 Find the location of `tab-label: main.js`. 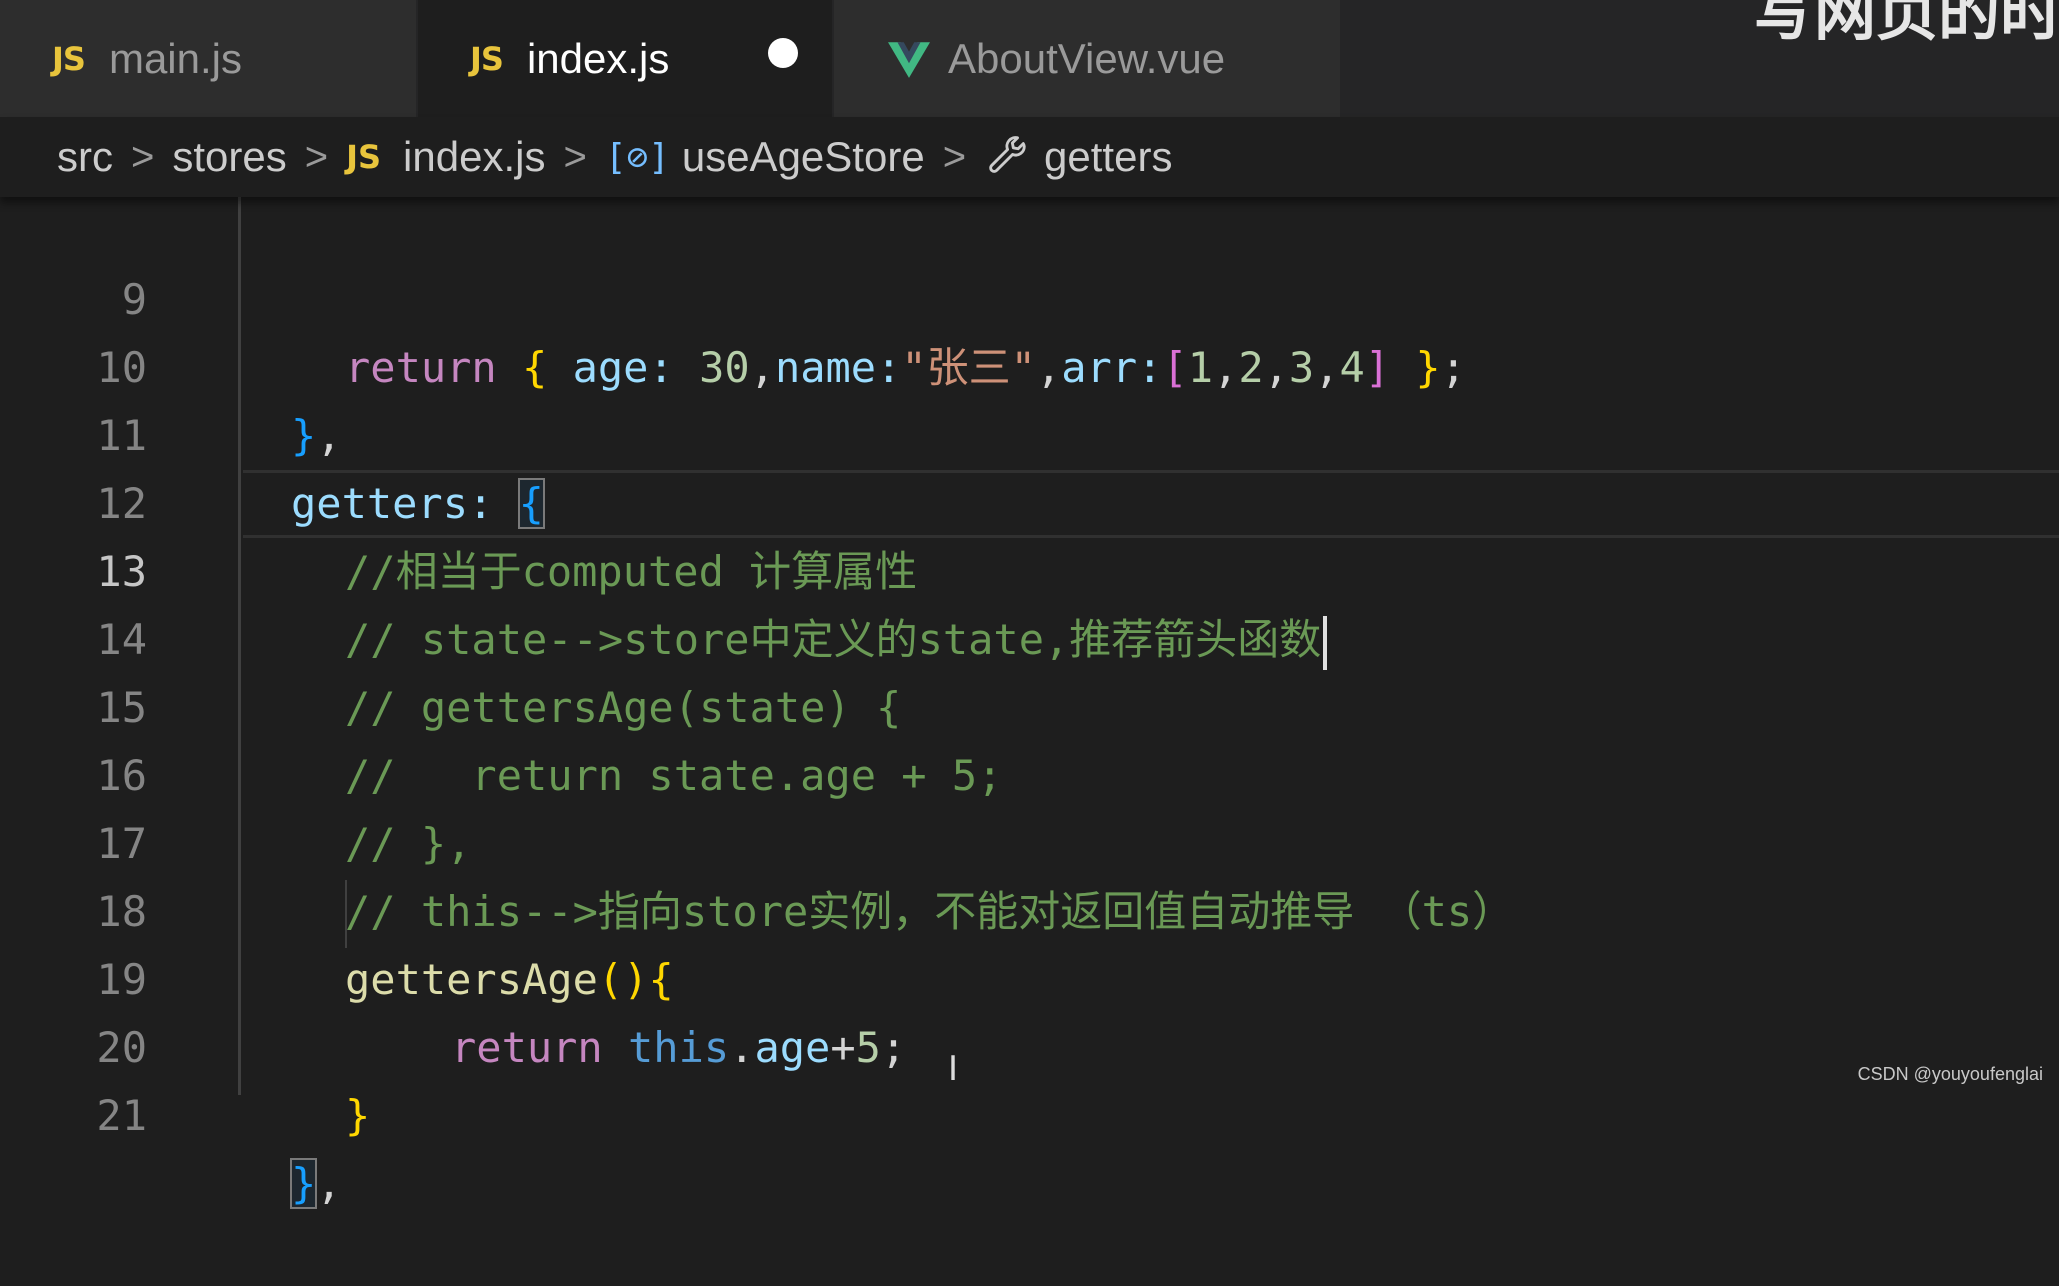

tab-label: main.js is located at coordinates (175, 58).